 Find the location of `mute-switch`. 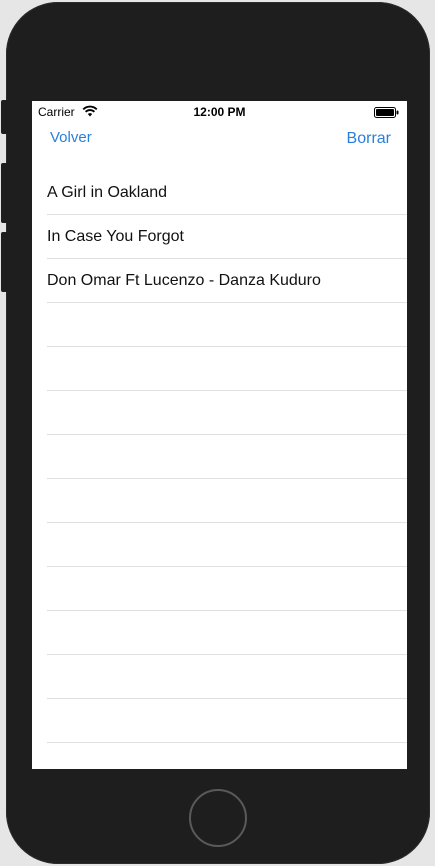

mute-switch is located at coordinates (4, 117).